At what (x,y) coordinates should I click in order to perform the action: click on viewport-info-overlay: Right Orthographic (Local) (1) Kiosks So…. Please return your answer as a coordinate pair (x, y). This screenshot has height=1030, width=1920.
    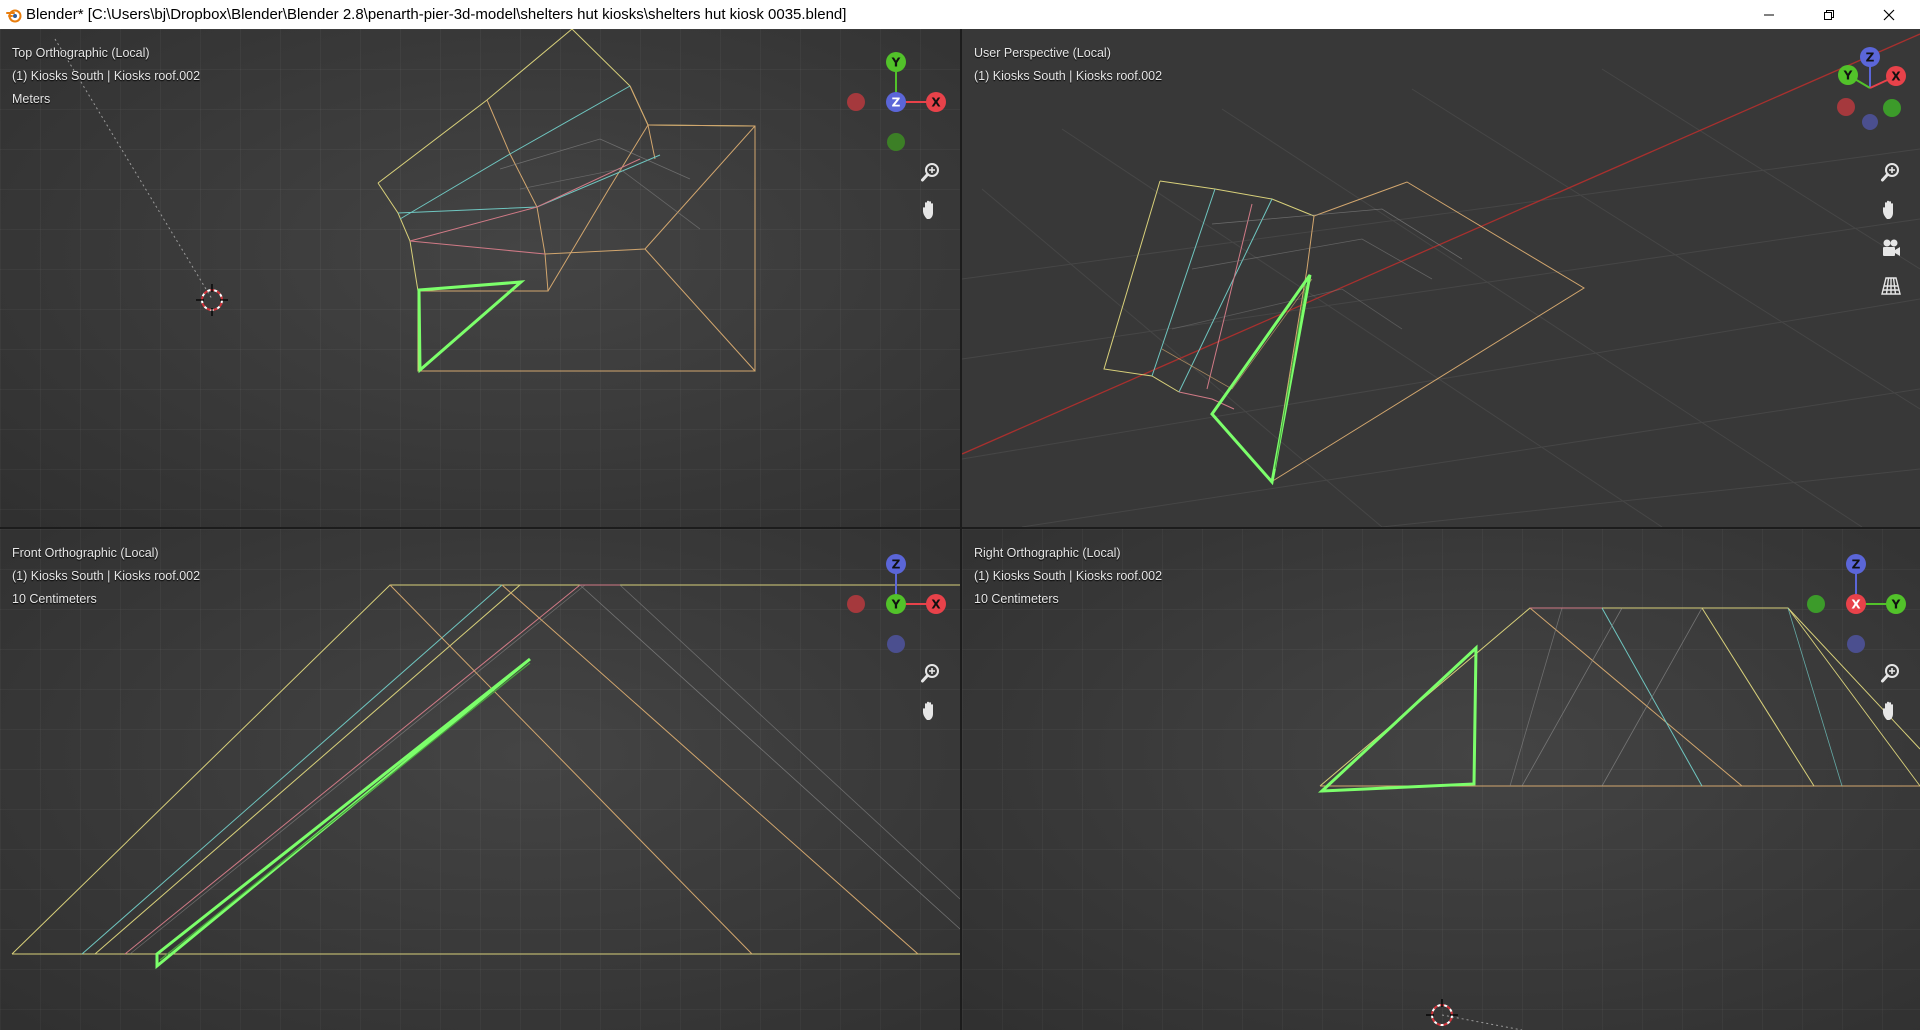
    Looking at the image, I should click on (1068, 576).